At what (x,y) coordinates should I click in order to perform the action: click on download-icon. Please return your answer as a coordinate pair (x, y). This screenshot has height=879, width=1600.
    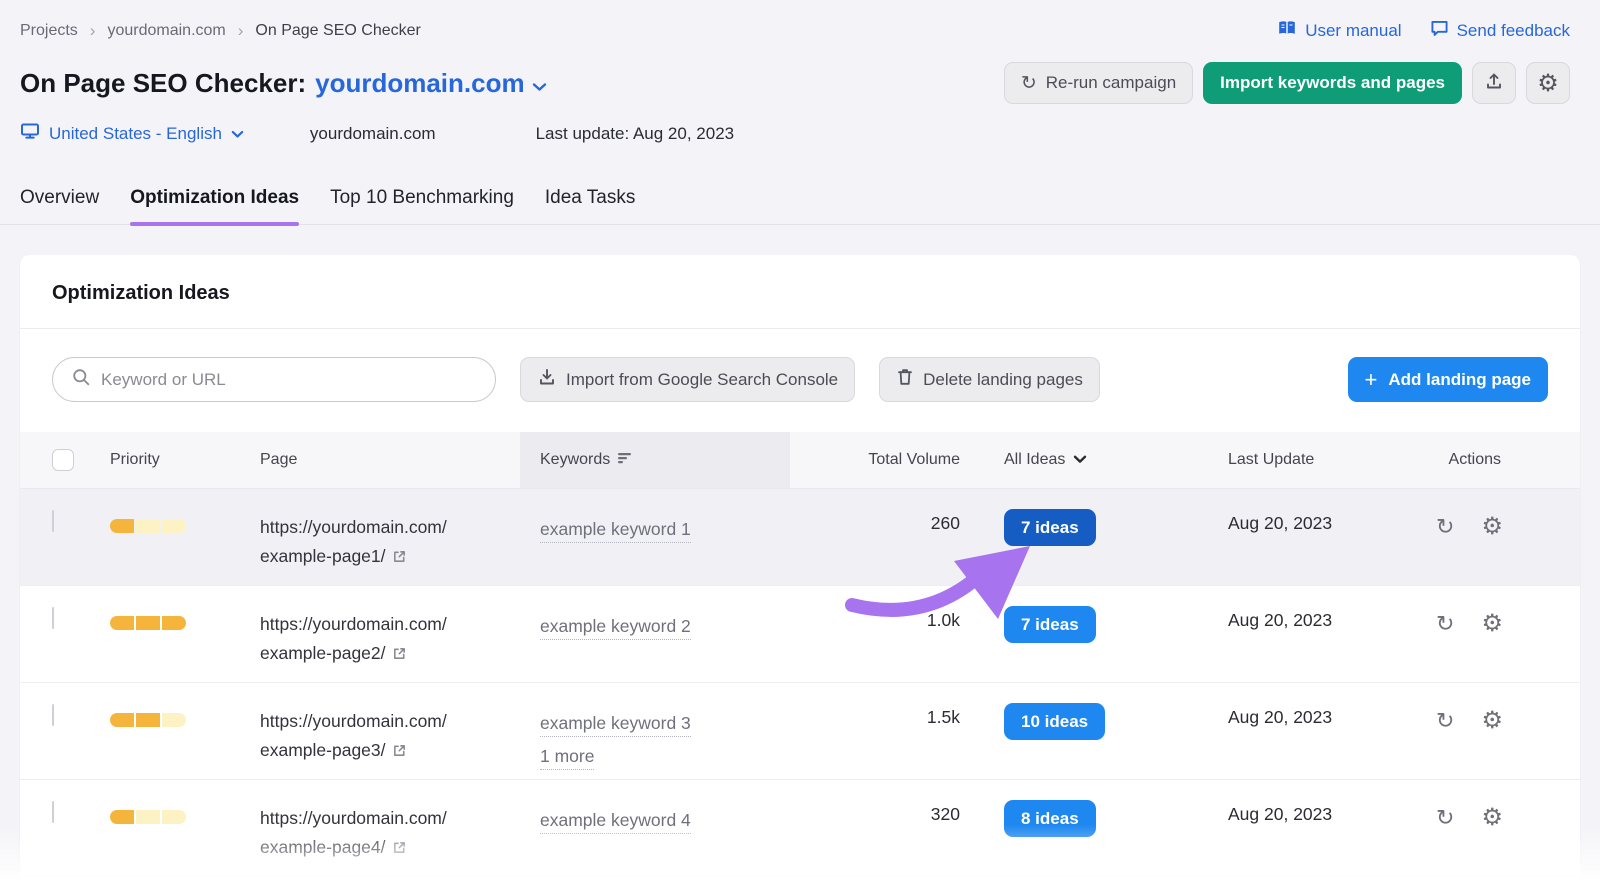
    Looking at the image, I should click on (547, 379).